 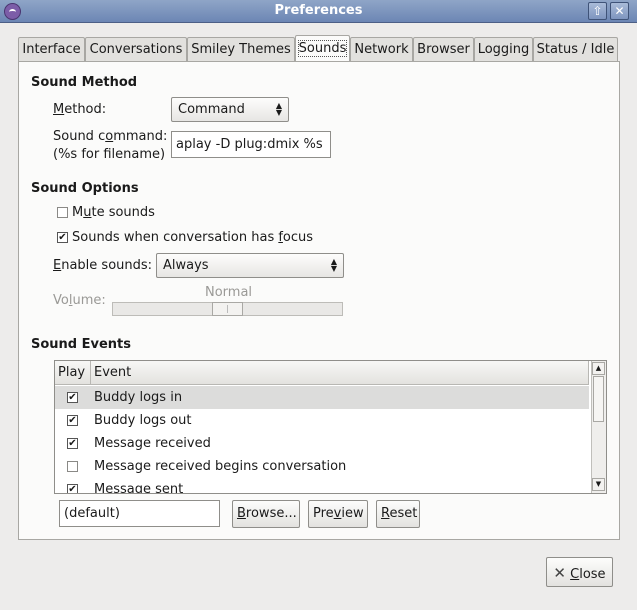 What do you see at coordinates (139, 513) in the screenshot?
I see `sound-file-input: (default)` at bounding box center [139, 513].